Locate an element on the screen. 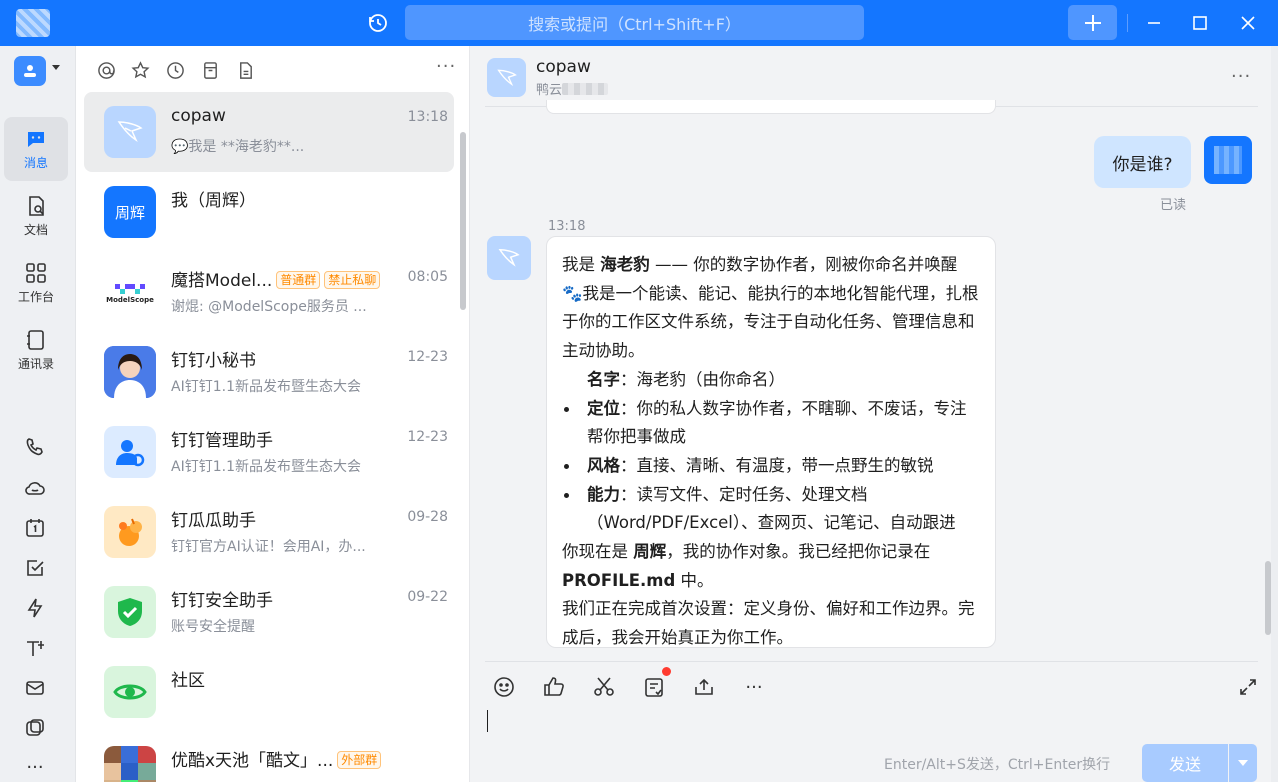  conversation-item-community: 社区 is located at coordinates (269, 692).